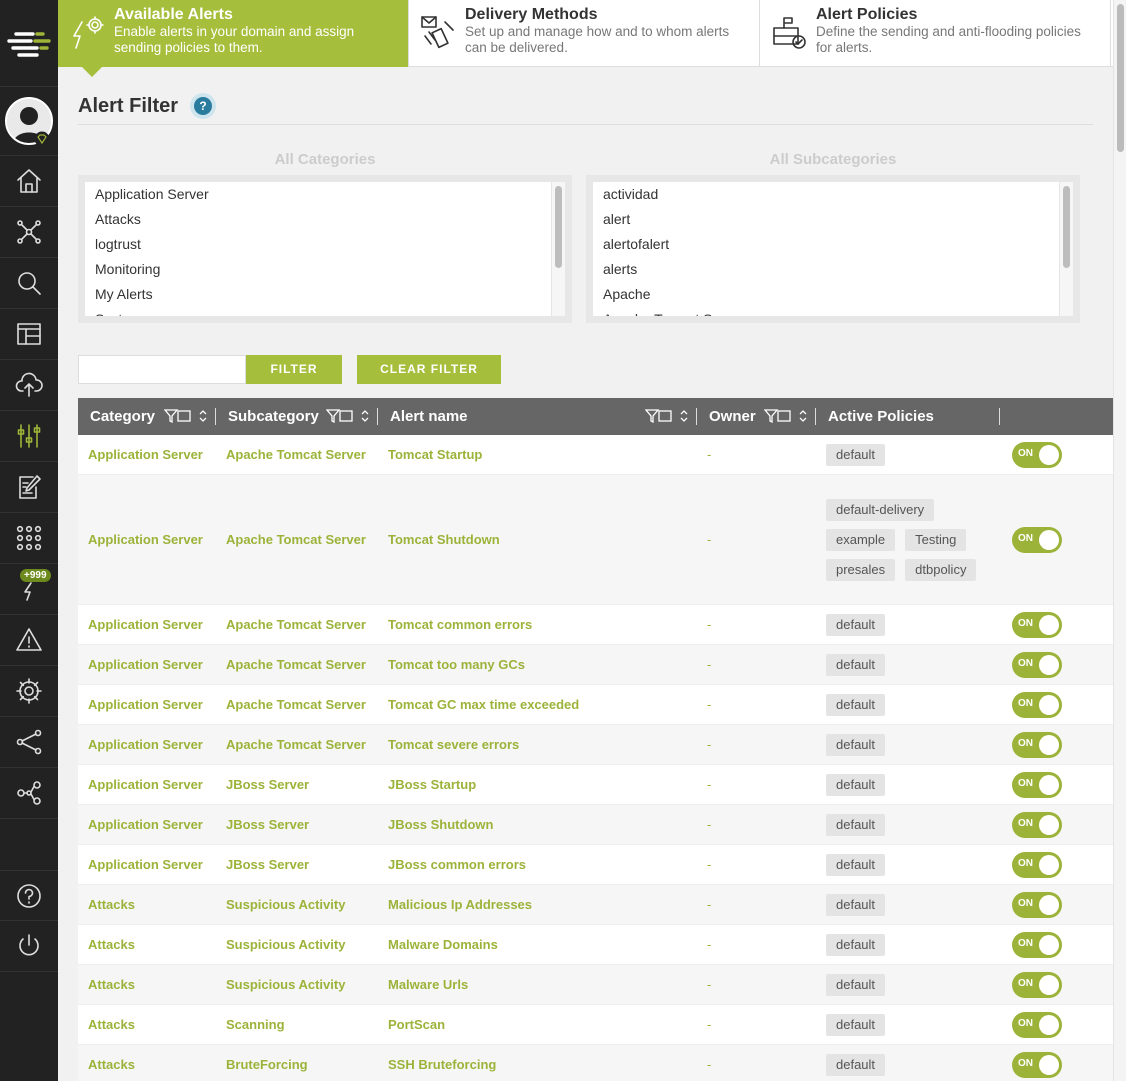 Image resolution: width=1126 pixels, height=1081 pixels. Describe the element at coordinates (29, 895) in the screenshot. I see `nav-help` at that location.